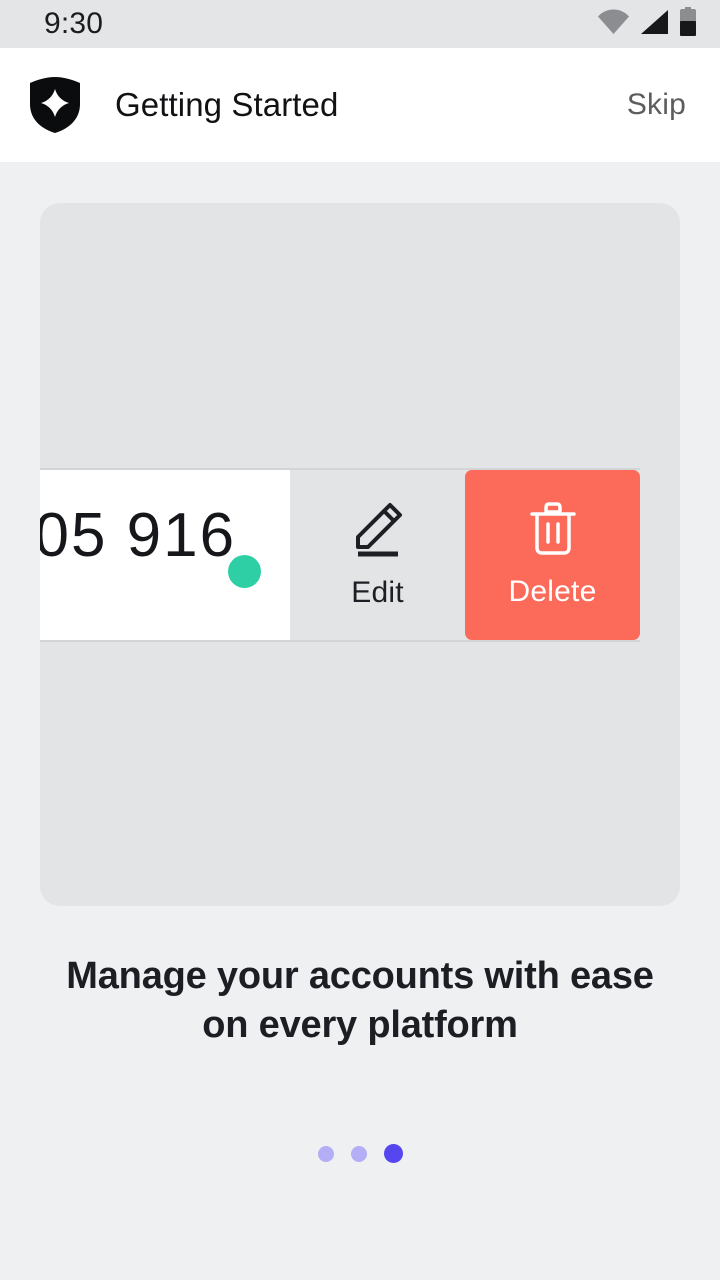 This screenshot has width=720, height=1280. Describe the element at coordinates (244, 571) in the screenshot. I see `status-dot-indicator` at that location.